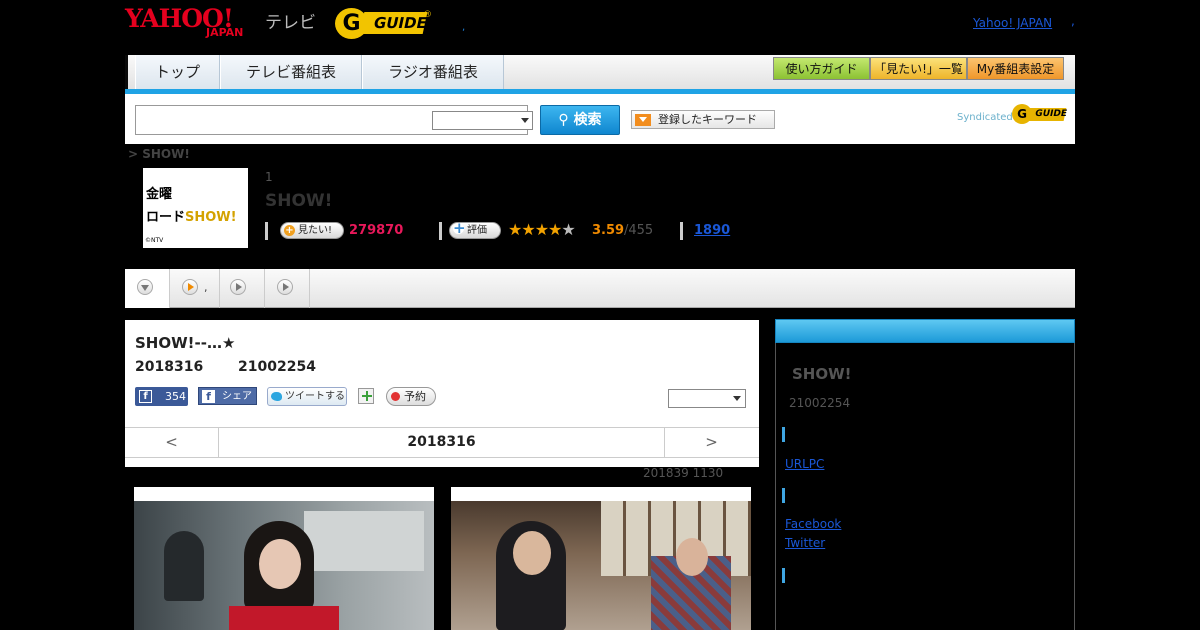 The height and width of the screenshot is (630, 1200). I want to click on facebook-like-button: f 354, so click(161, 396).